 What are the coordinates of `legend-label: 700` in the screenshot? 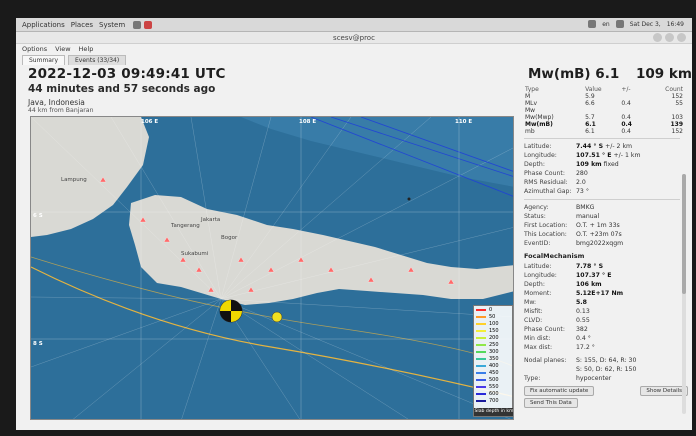 It's located at (494, 400).